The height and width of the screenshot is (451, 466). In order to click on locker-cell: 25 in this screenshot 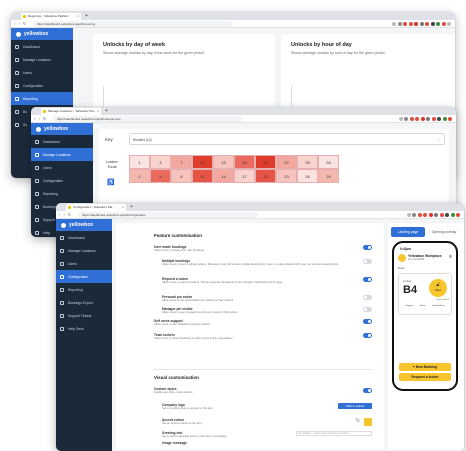, I will do `click(307, 162)`.